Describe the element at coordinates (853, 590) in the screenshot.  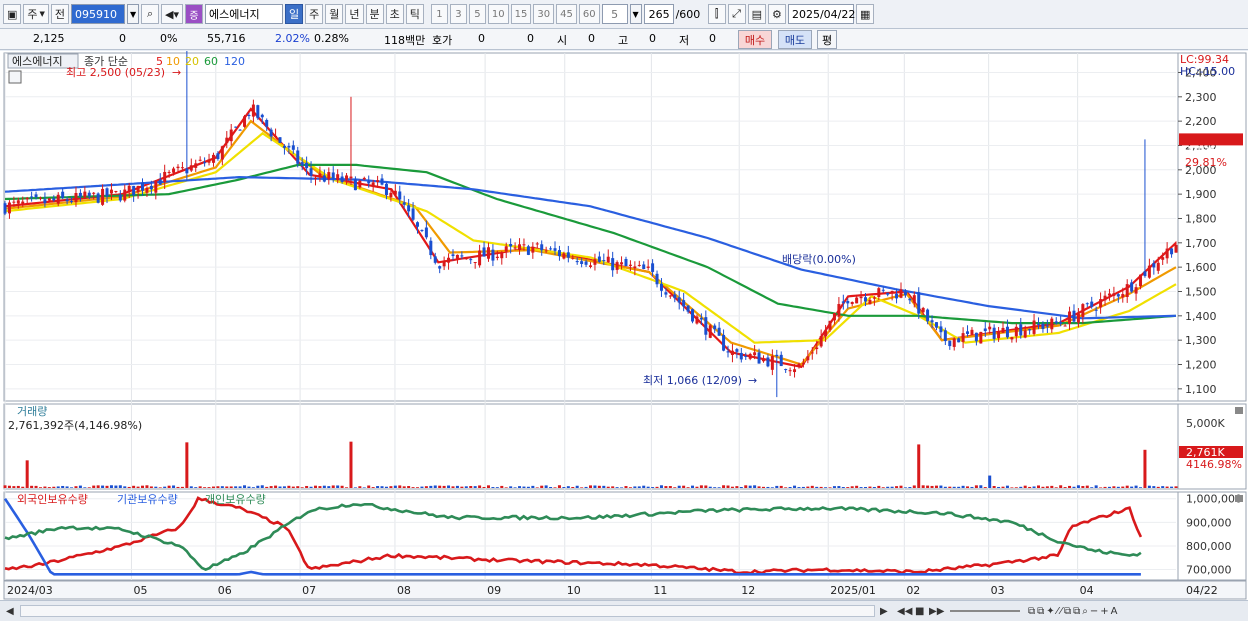
I see `x-tick-label: 2025/01` at that location.